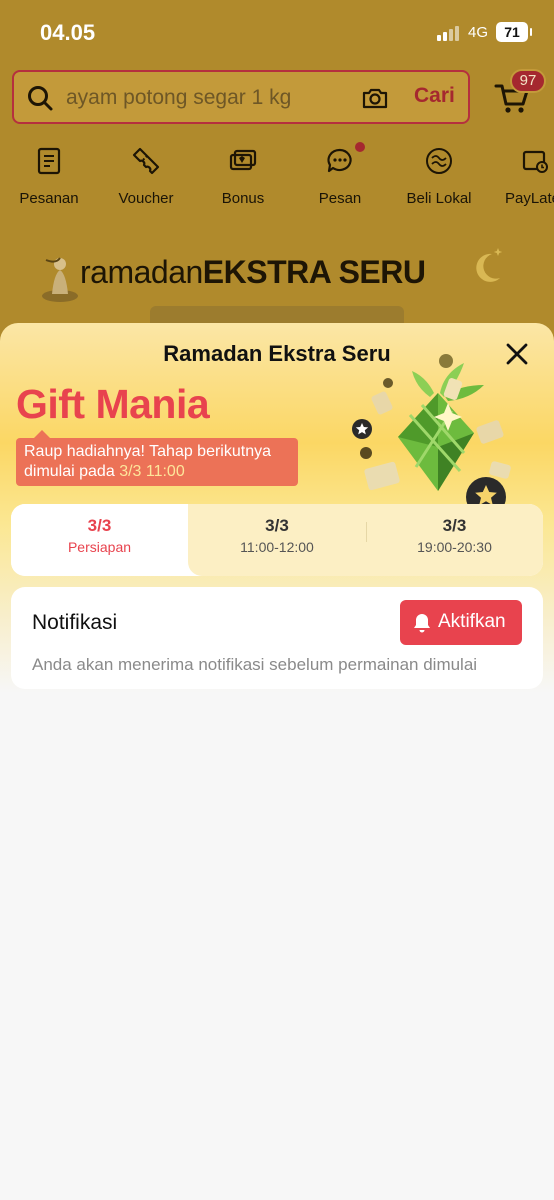  I want to click on beli-lokal-icon, so click(439, 161).